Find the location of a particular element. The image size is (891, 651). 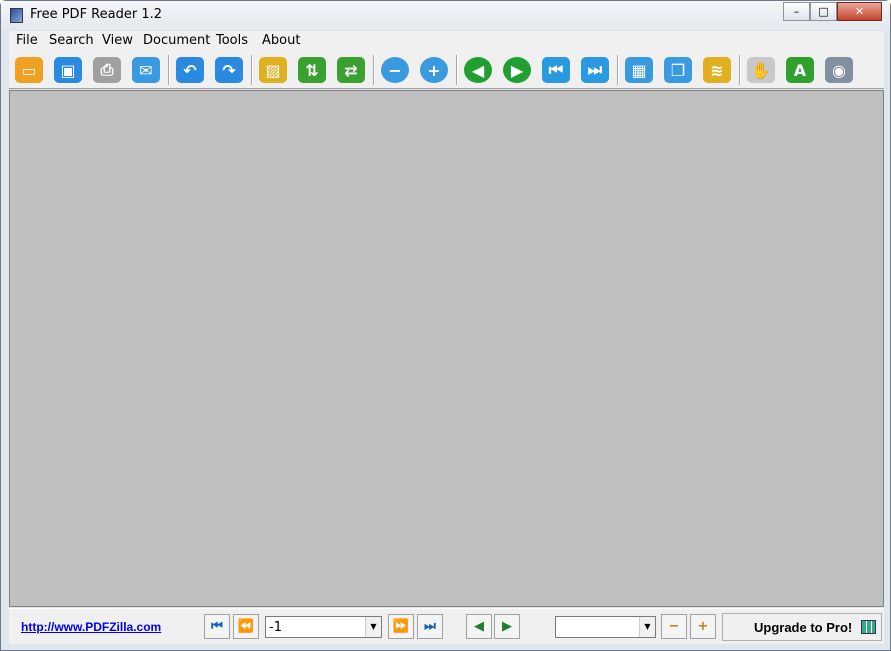

image-icon: ▨ is located at coordinates (273, 70).